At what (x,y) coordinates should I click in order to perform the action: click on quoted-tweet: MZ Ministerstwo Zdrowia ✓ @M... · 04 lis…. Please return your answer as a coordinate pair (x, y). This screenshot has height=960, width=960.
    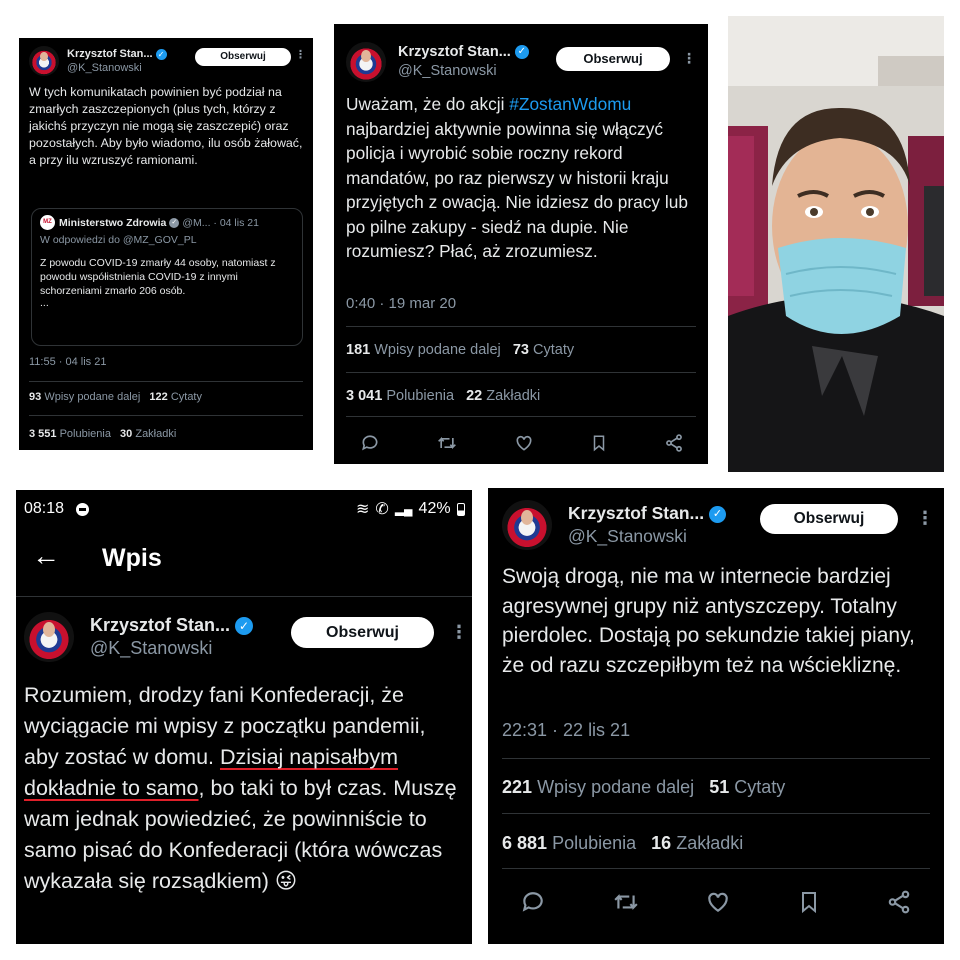
    Looking at the image, I should click on (167, 277).